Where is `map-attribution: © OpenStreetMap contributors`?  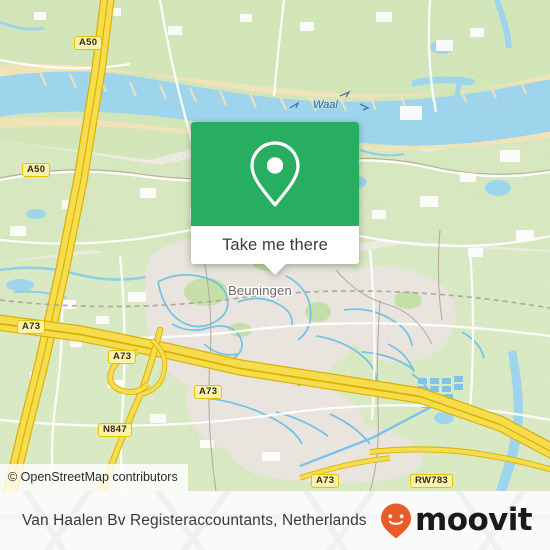
map-attribution: © OpenStreetMap contributors is located at coordinates (94, 477).